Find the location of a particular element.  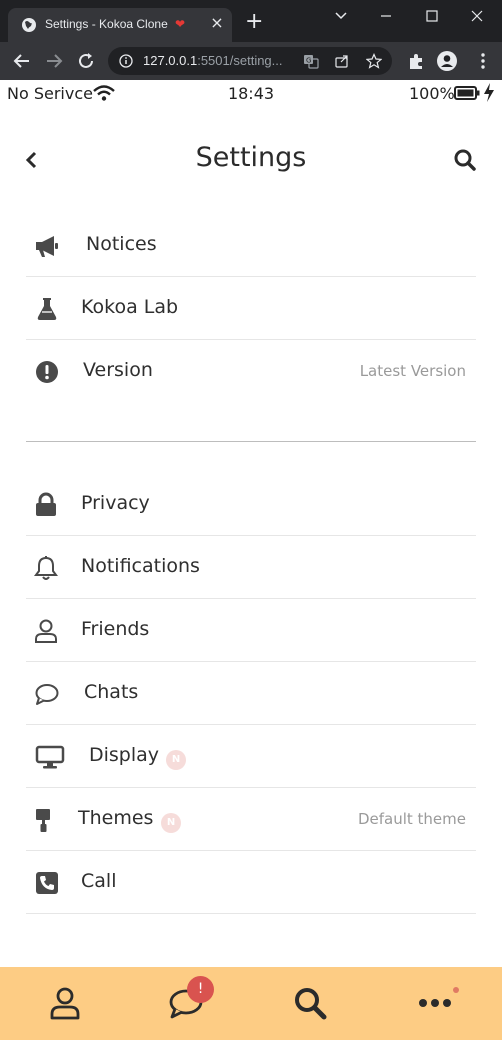

notification-dot is located at coordinates (456, 990).